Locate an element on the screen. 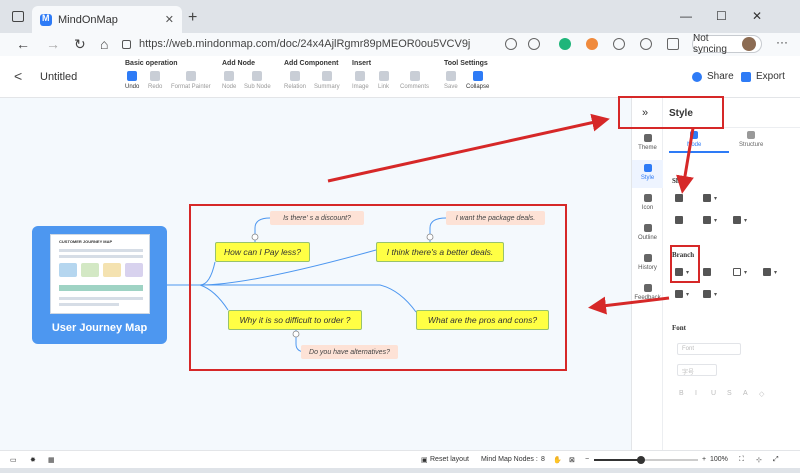 The height and width of the screenshot is (473, 800). node-count-label: Mind Map Nodes : is located at coordinates (509, 459).